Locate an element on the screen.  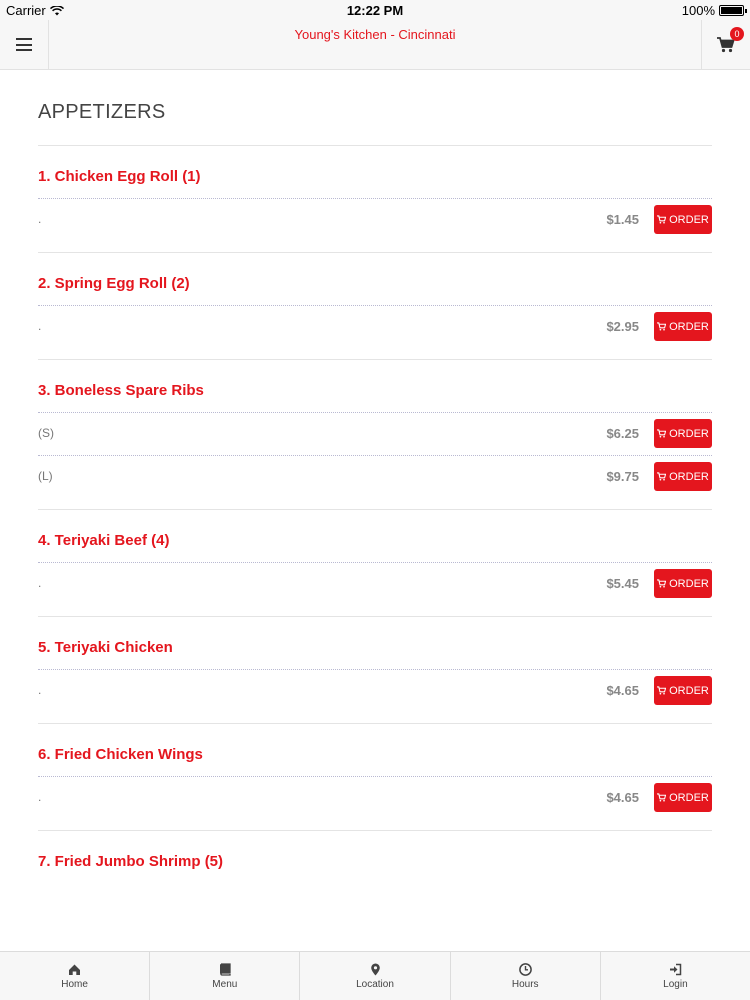
variant-price: $1.45 is located at coordinates (622, 219).